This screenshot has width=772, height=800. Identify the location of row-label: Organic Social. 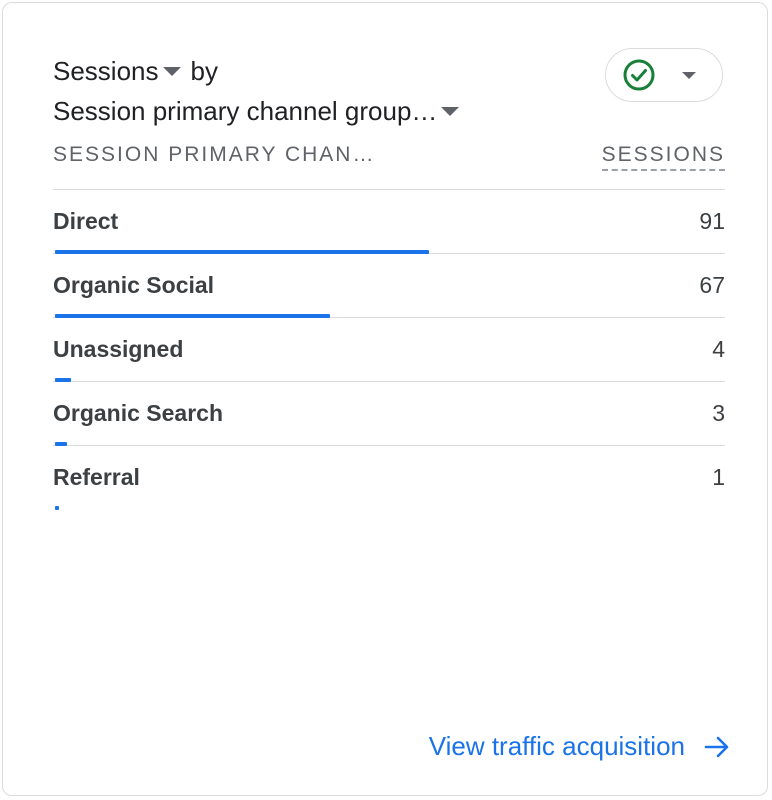
(134, 285).